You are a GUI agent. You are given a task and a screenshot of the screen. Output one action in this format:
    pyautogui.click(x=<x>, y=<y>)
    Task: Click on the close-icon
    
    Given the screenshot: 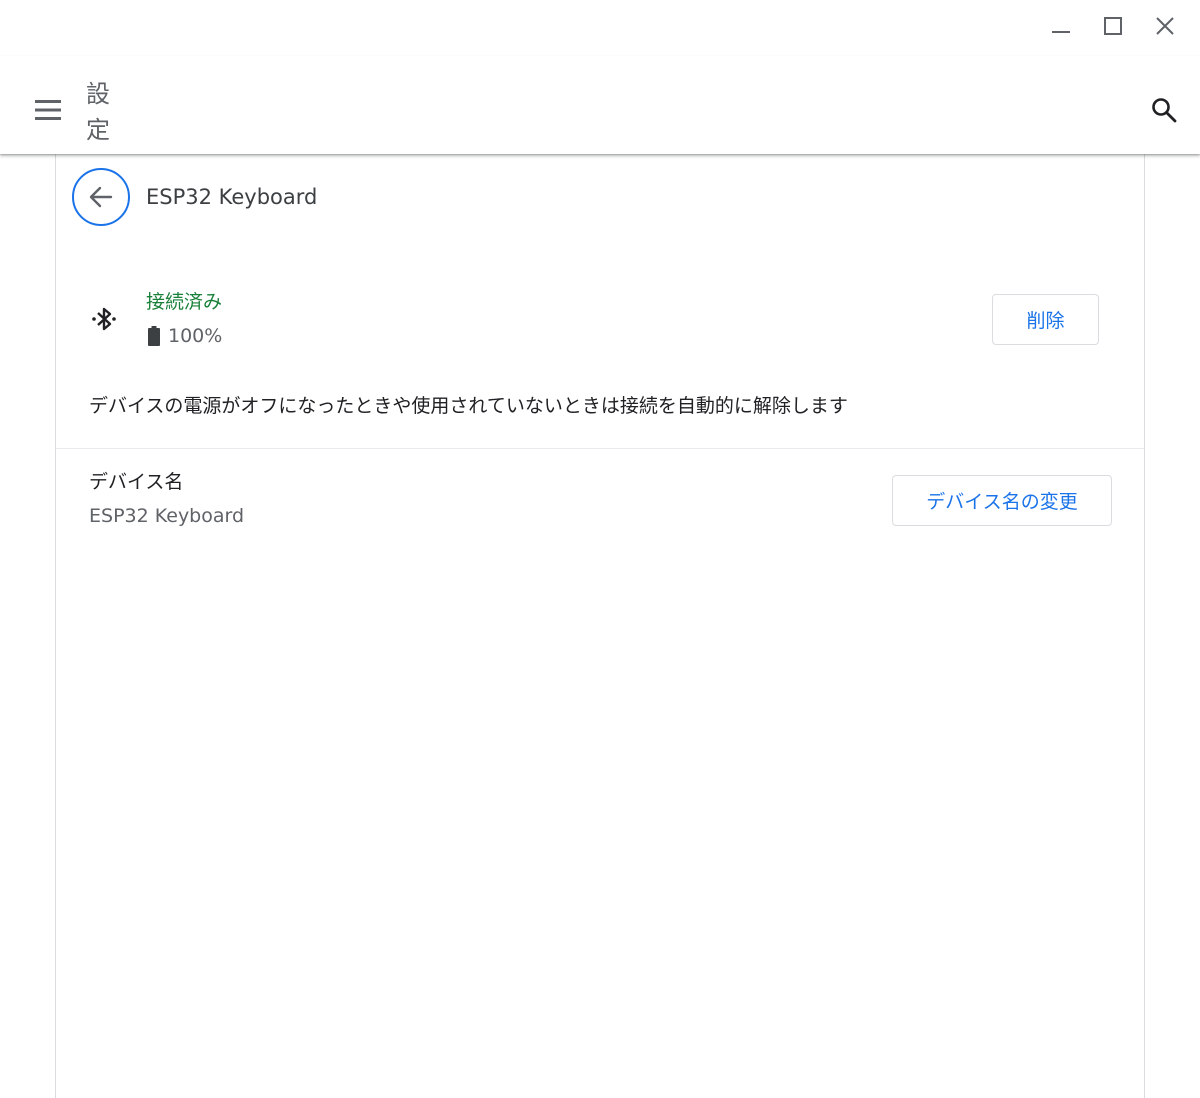 What is the action you would take?
    pyautogui.click(x=1165, y=26)
    